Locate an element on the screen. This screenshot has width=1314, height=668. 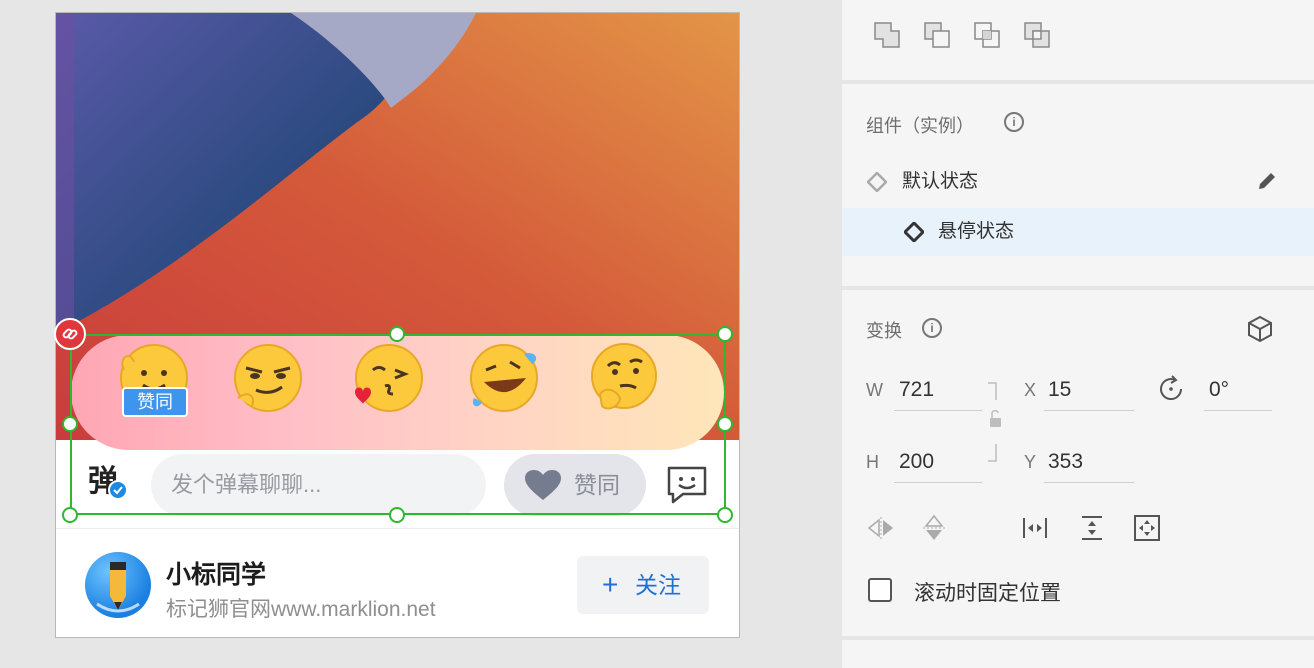
user-subtitle: 标记狮官网www.marklion.net is located at coordinates (301, 609).